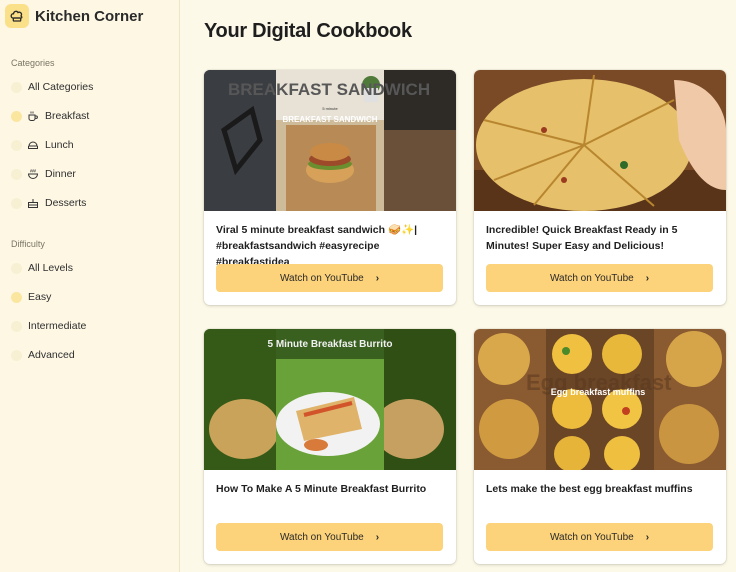  Describe the element at coordinates (321, 489) in the screenshot. I see `recipe-title: How To Make A 5 Minute Breakfast Burrito` at that location.